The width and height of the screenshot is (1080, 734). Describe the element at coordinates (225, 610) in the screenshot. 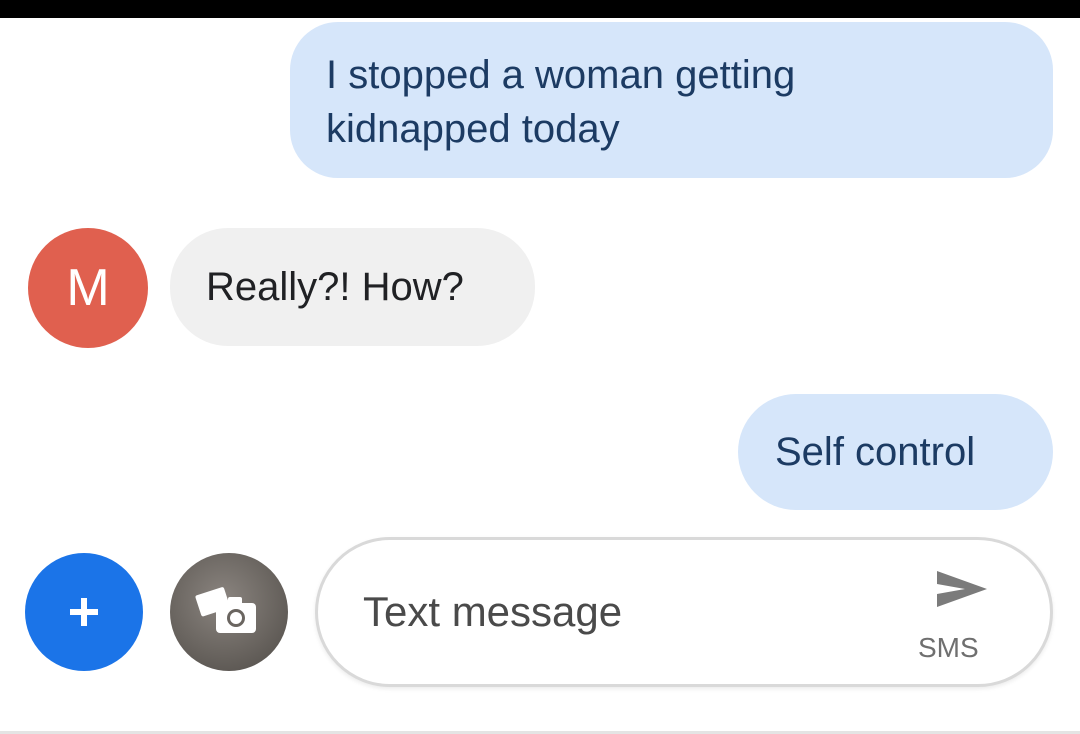

I see `camera-icon` at that location.